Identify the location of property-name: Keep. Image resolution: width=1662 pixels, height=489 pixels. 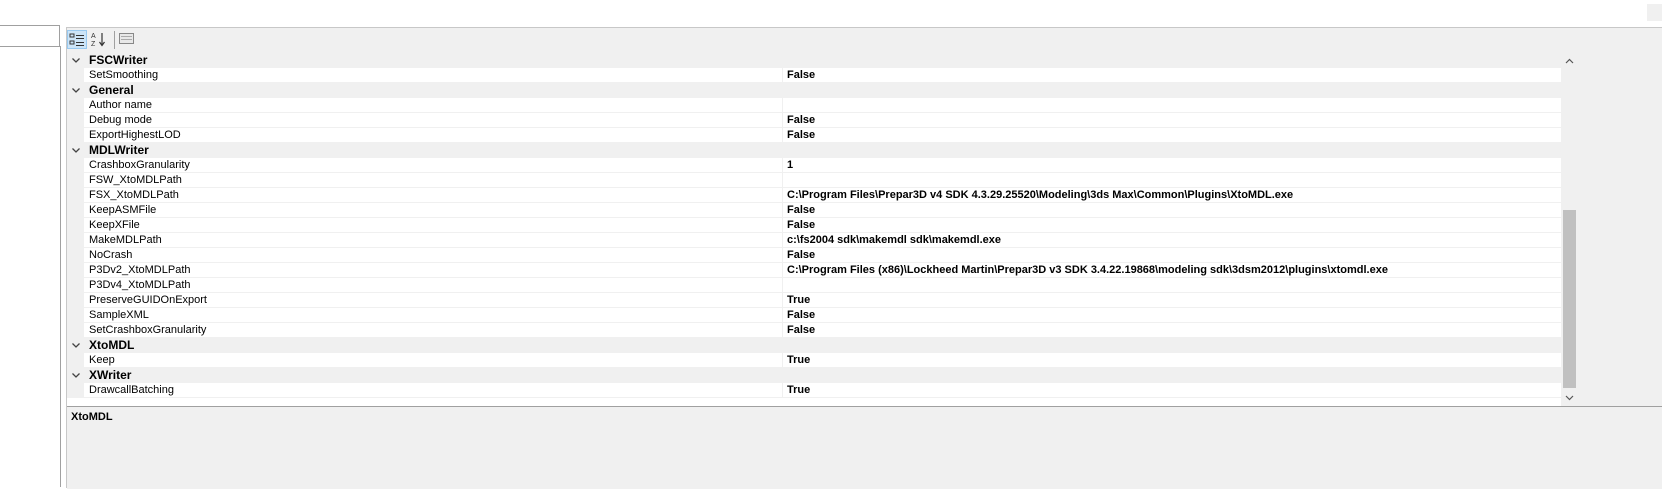
(102, 360).